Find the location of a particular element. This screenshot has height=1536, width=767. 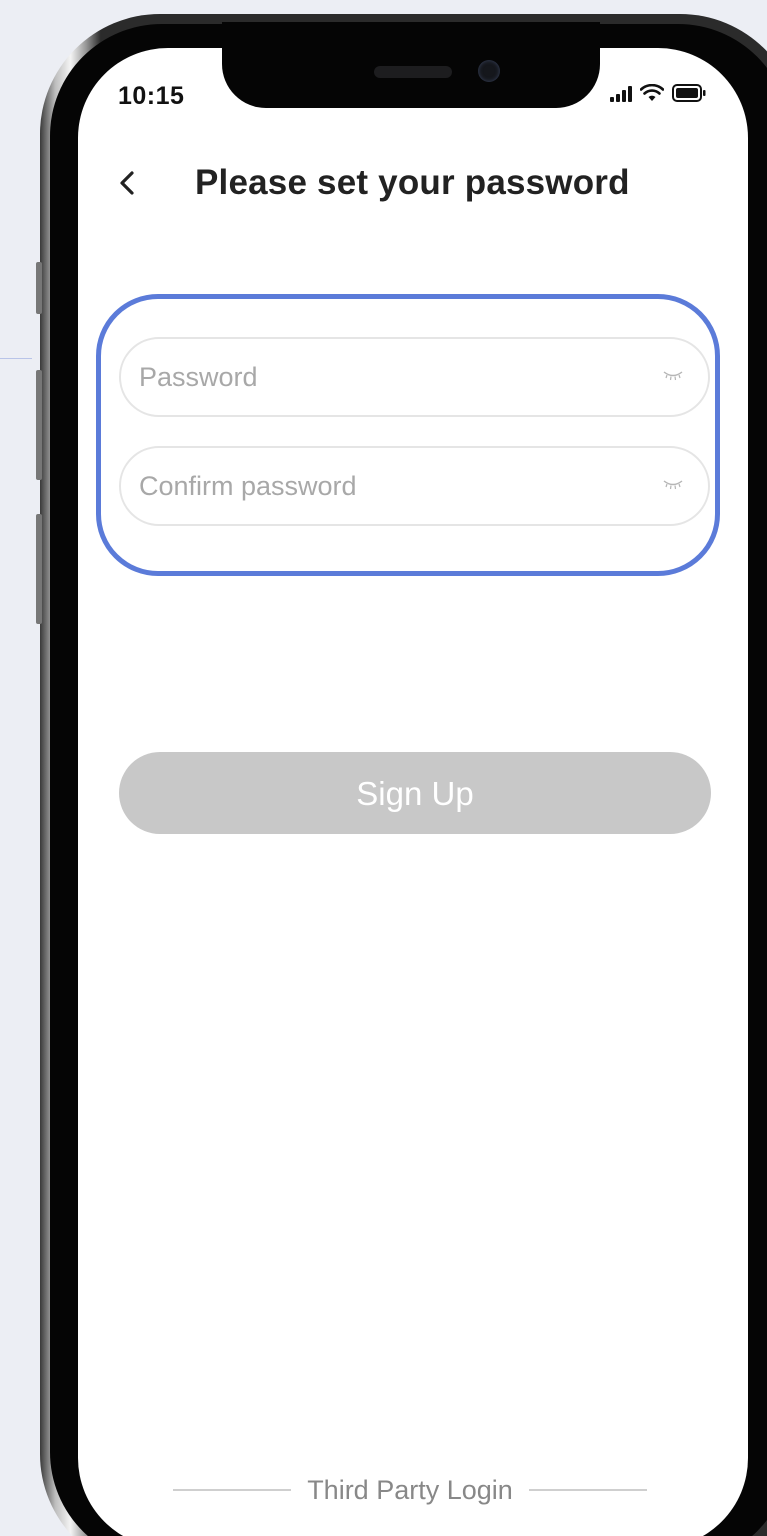

third-party-login-label: Third Party Login is located at coordinates (410, 1490).